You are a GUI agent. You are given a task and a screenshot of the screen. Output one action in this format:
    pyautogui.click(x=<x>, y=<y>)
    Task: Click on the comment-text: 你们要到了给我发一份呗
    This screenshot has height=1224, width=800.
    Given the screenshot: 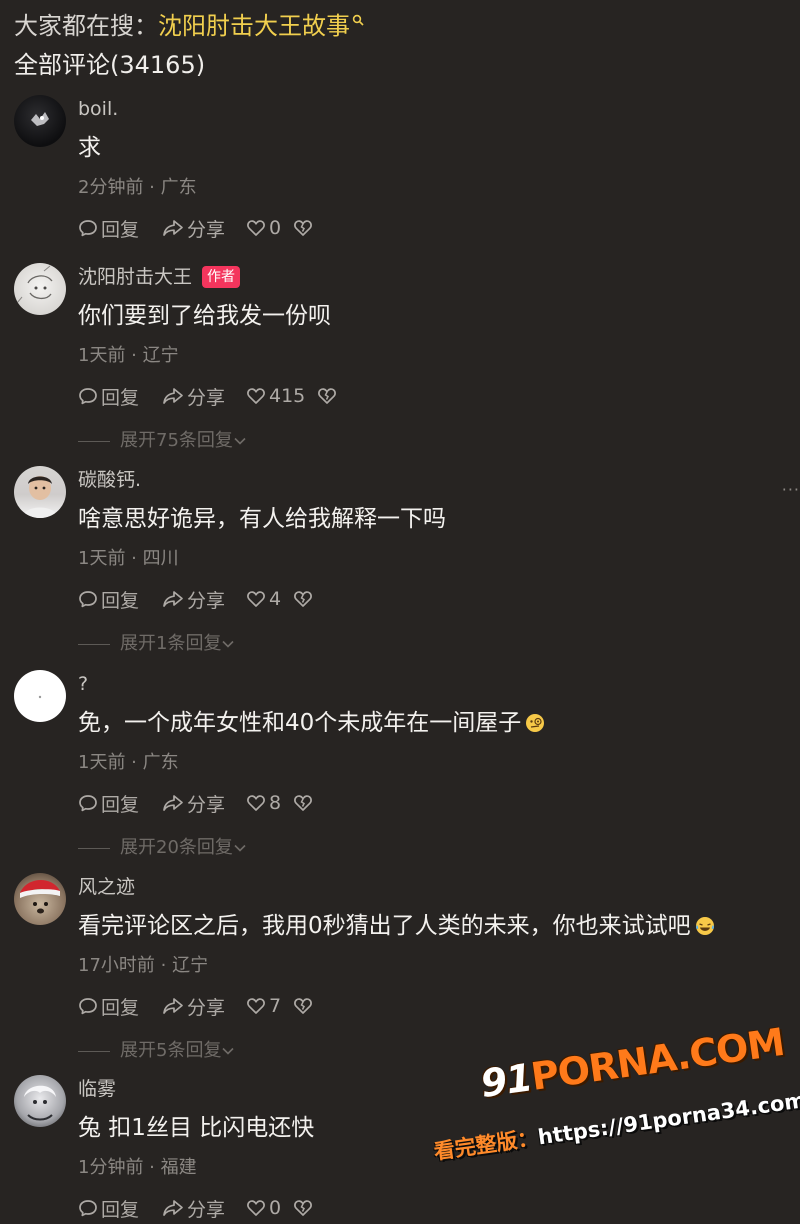 What is the action you would take?
    pyautogui.click(x=204, y=316)
    